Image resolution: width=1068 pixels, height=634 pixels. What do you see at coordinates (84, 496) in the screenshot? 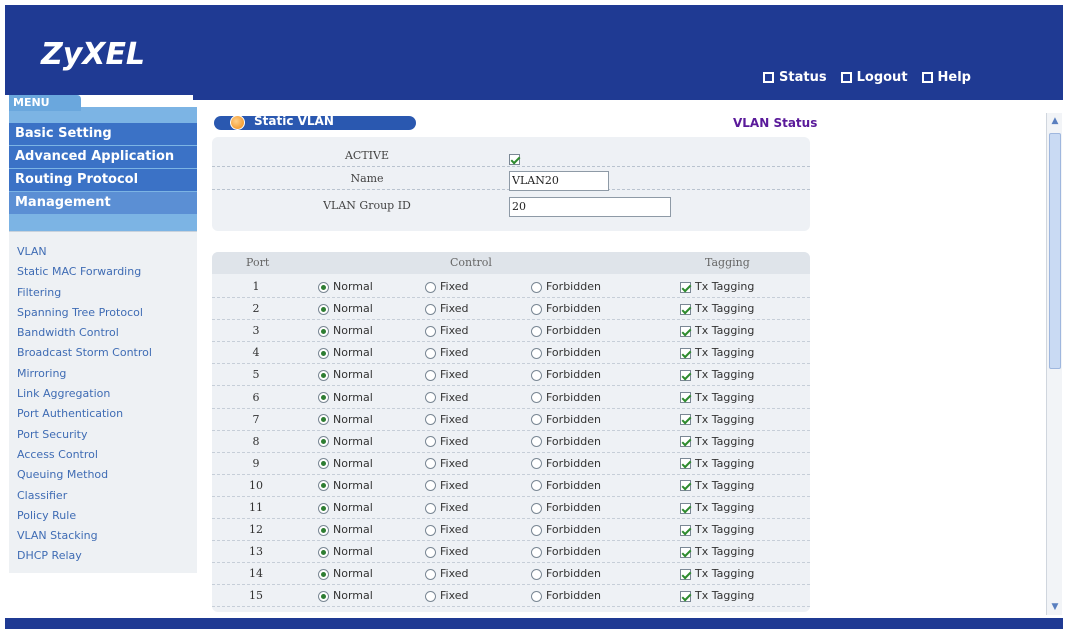
I see `submenu-item: Classifier` at bounding box center [84, 496].